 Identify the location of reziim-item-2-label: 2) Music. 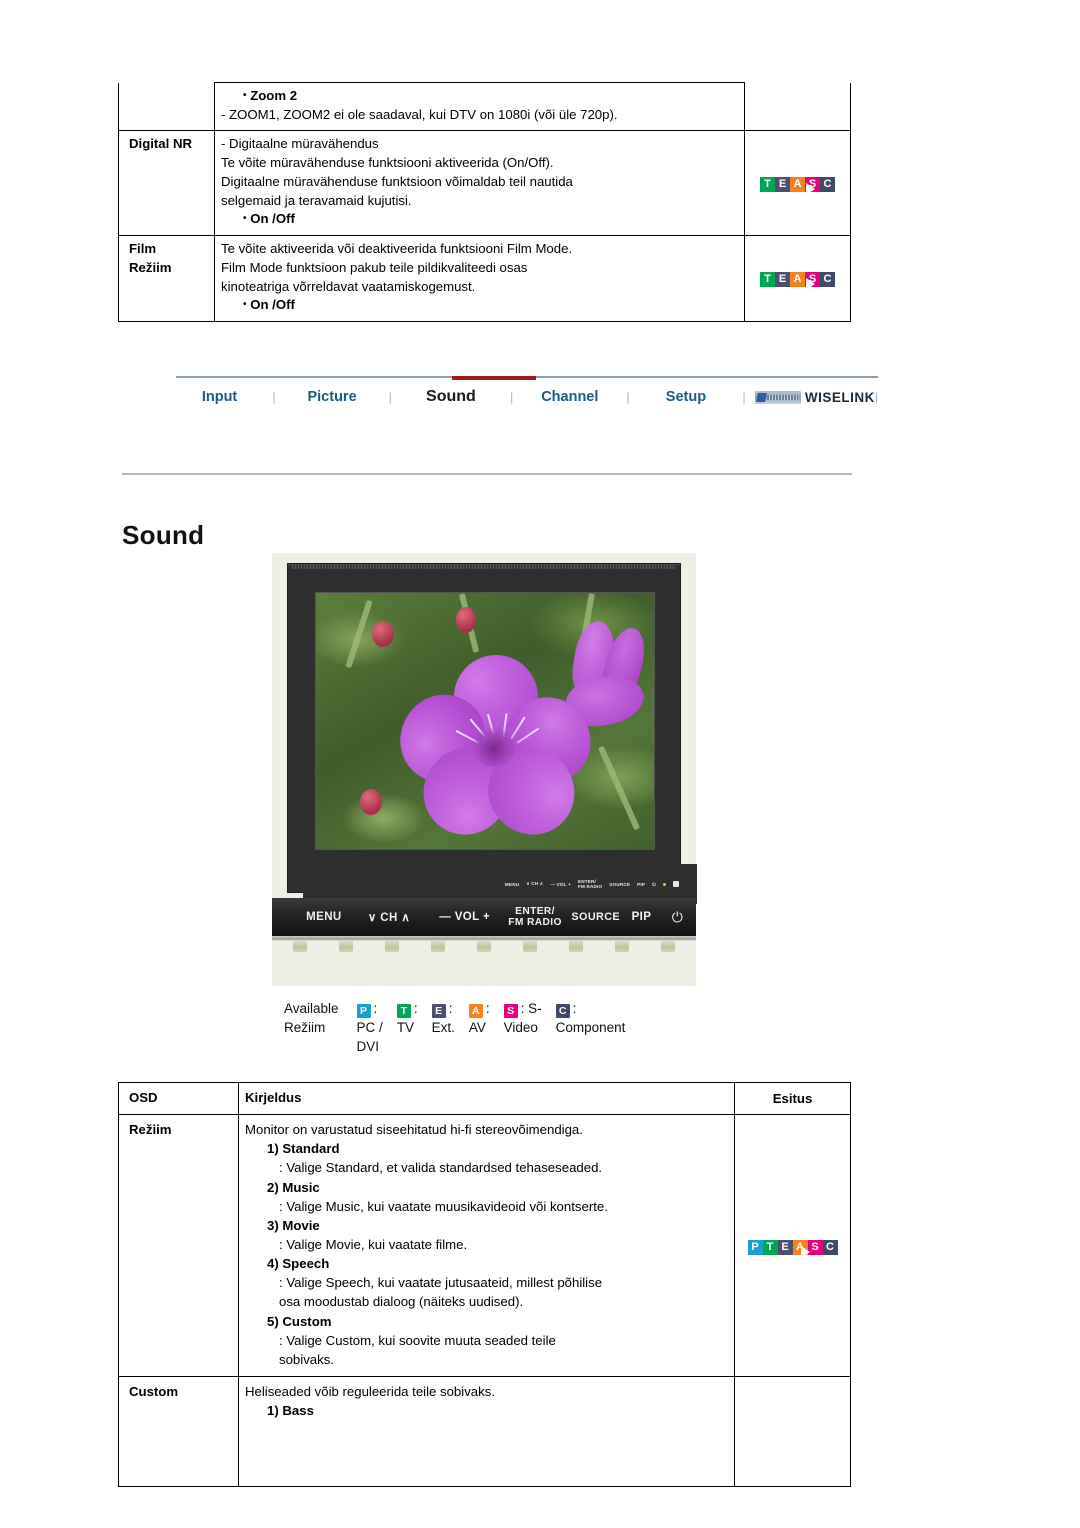
(293, 1187).